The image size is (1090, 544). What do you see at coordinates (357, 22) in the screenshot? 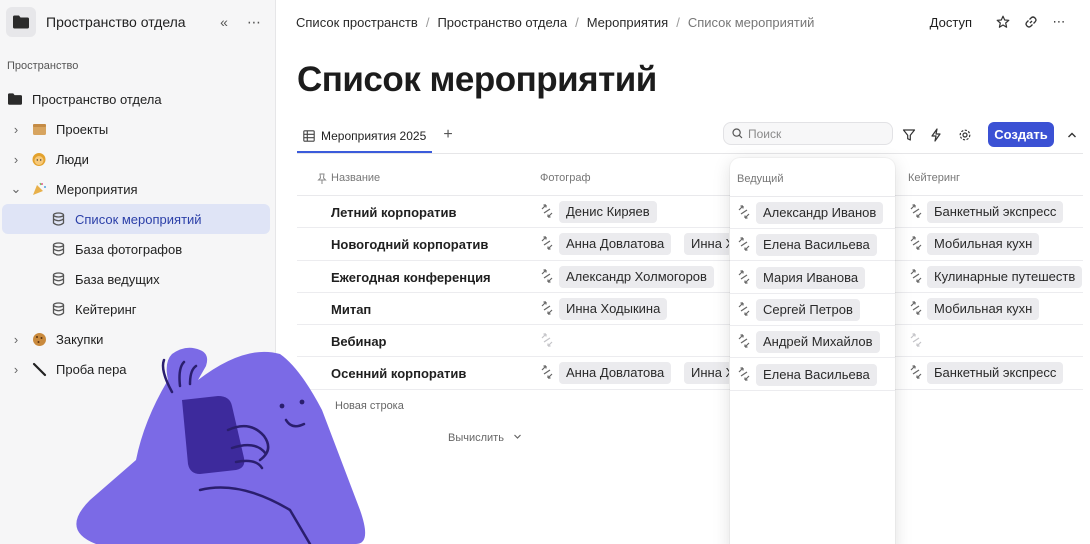
I see `breadcrumb-item: Список пространств` at bounding box center [357, 22].